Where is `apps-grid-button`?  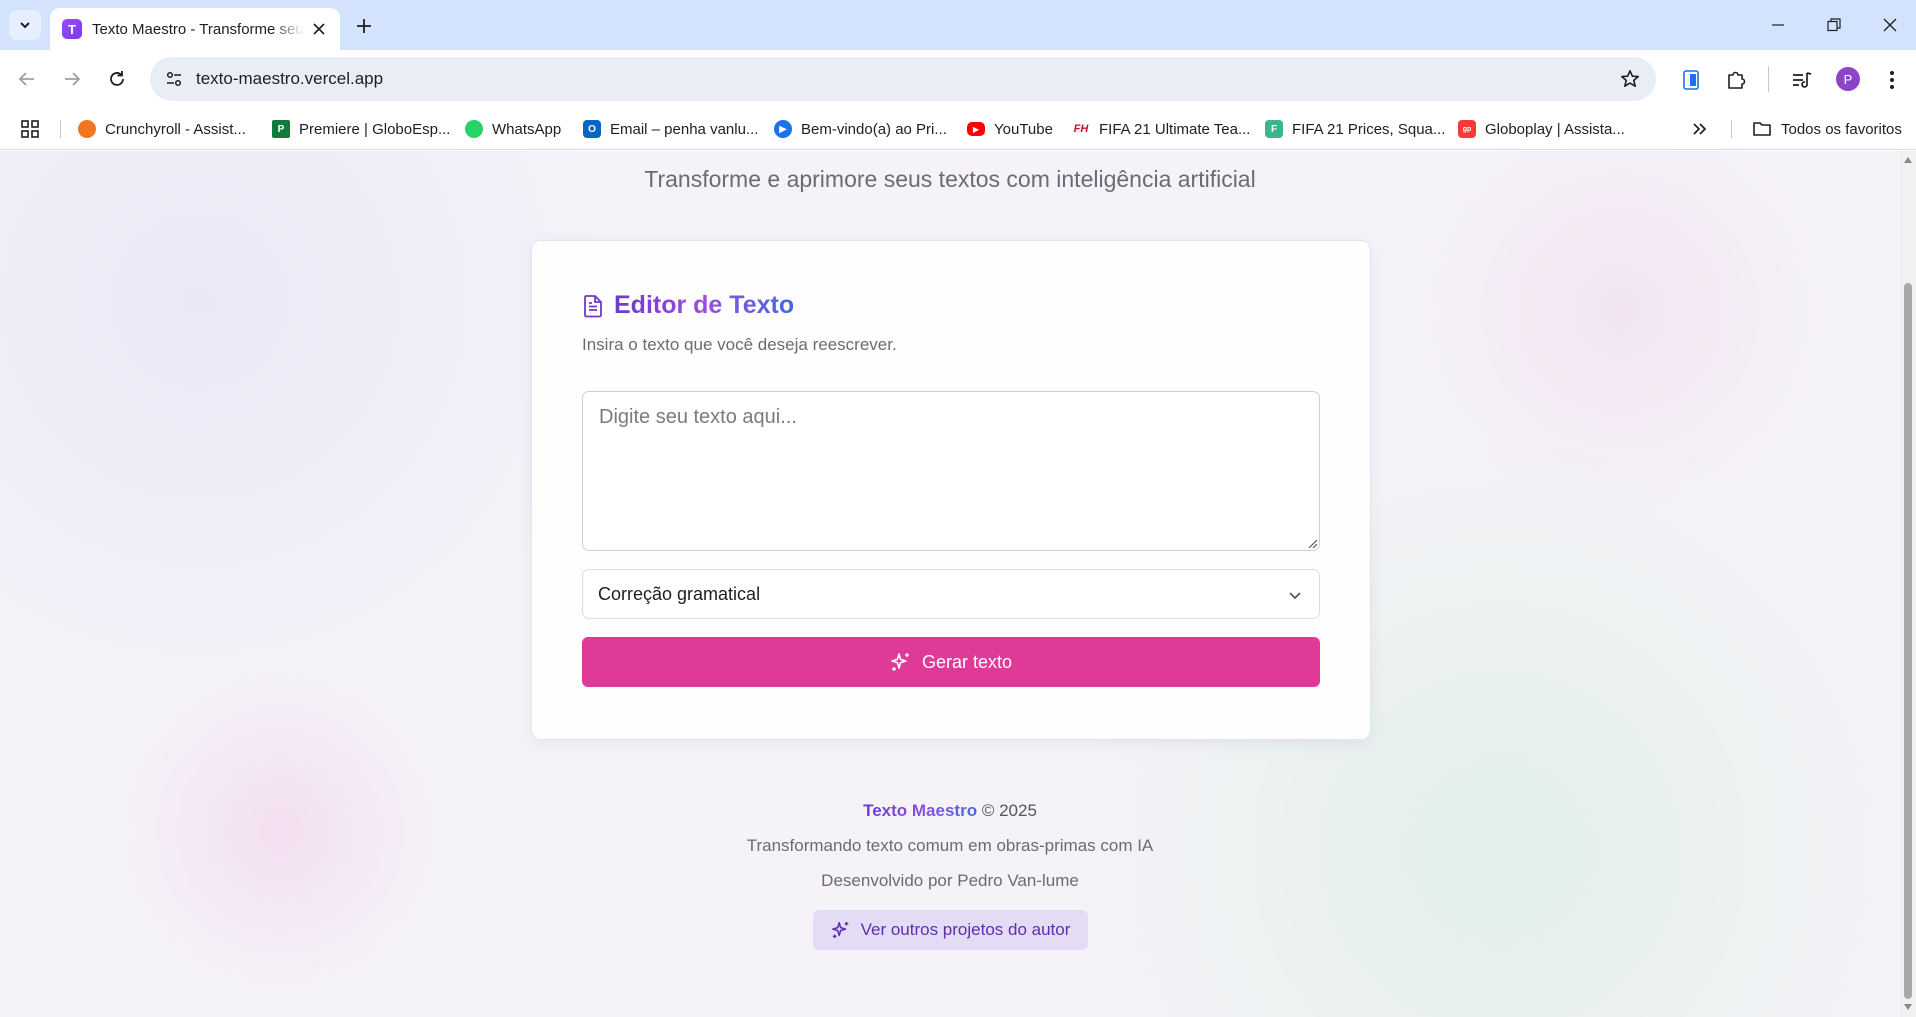 apps-grid-button is located at coordinates (30, 129).